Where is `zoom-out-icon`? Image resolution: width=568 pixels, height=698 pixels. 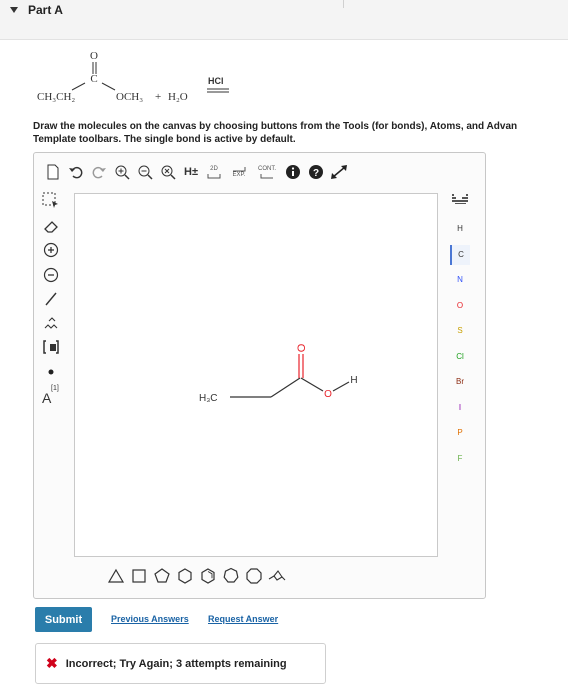 zoom-out-icon is located at coordinates (145, 172).